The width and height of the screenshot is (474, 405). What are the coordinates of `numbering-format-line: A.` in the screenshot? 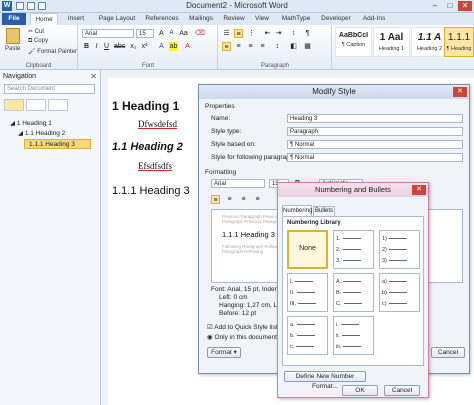 It's located at (349, 282).